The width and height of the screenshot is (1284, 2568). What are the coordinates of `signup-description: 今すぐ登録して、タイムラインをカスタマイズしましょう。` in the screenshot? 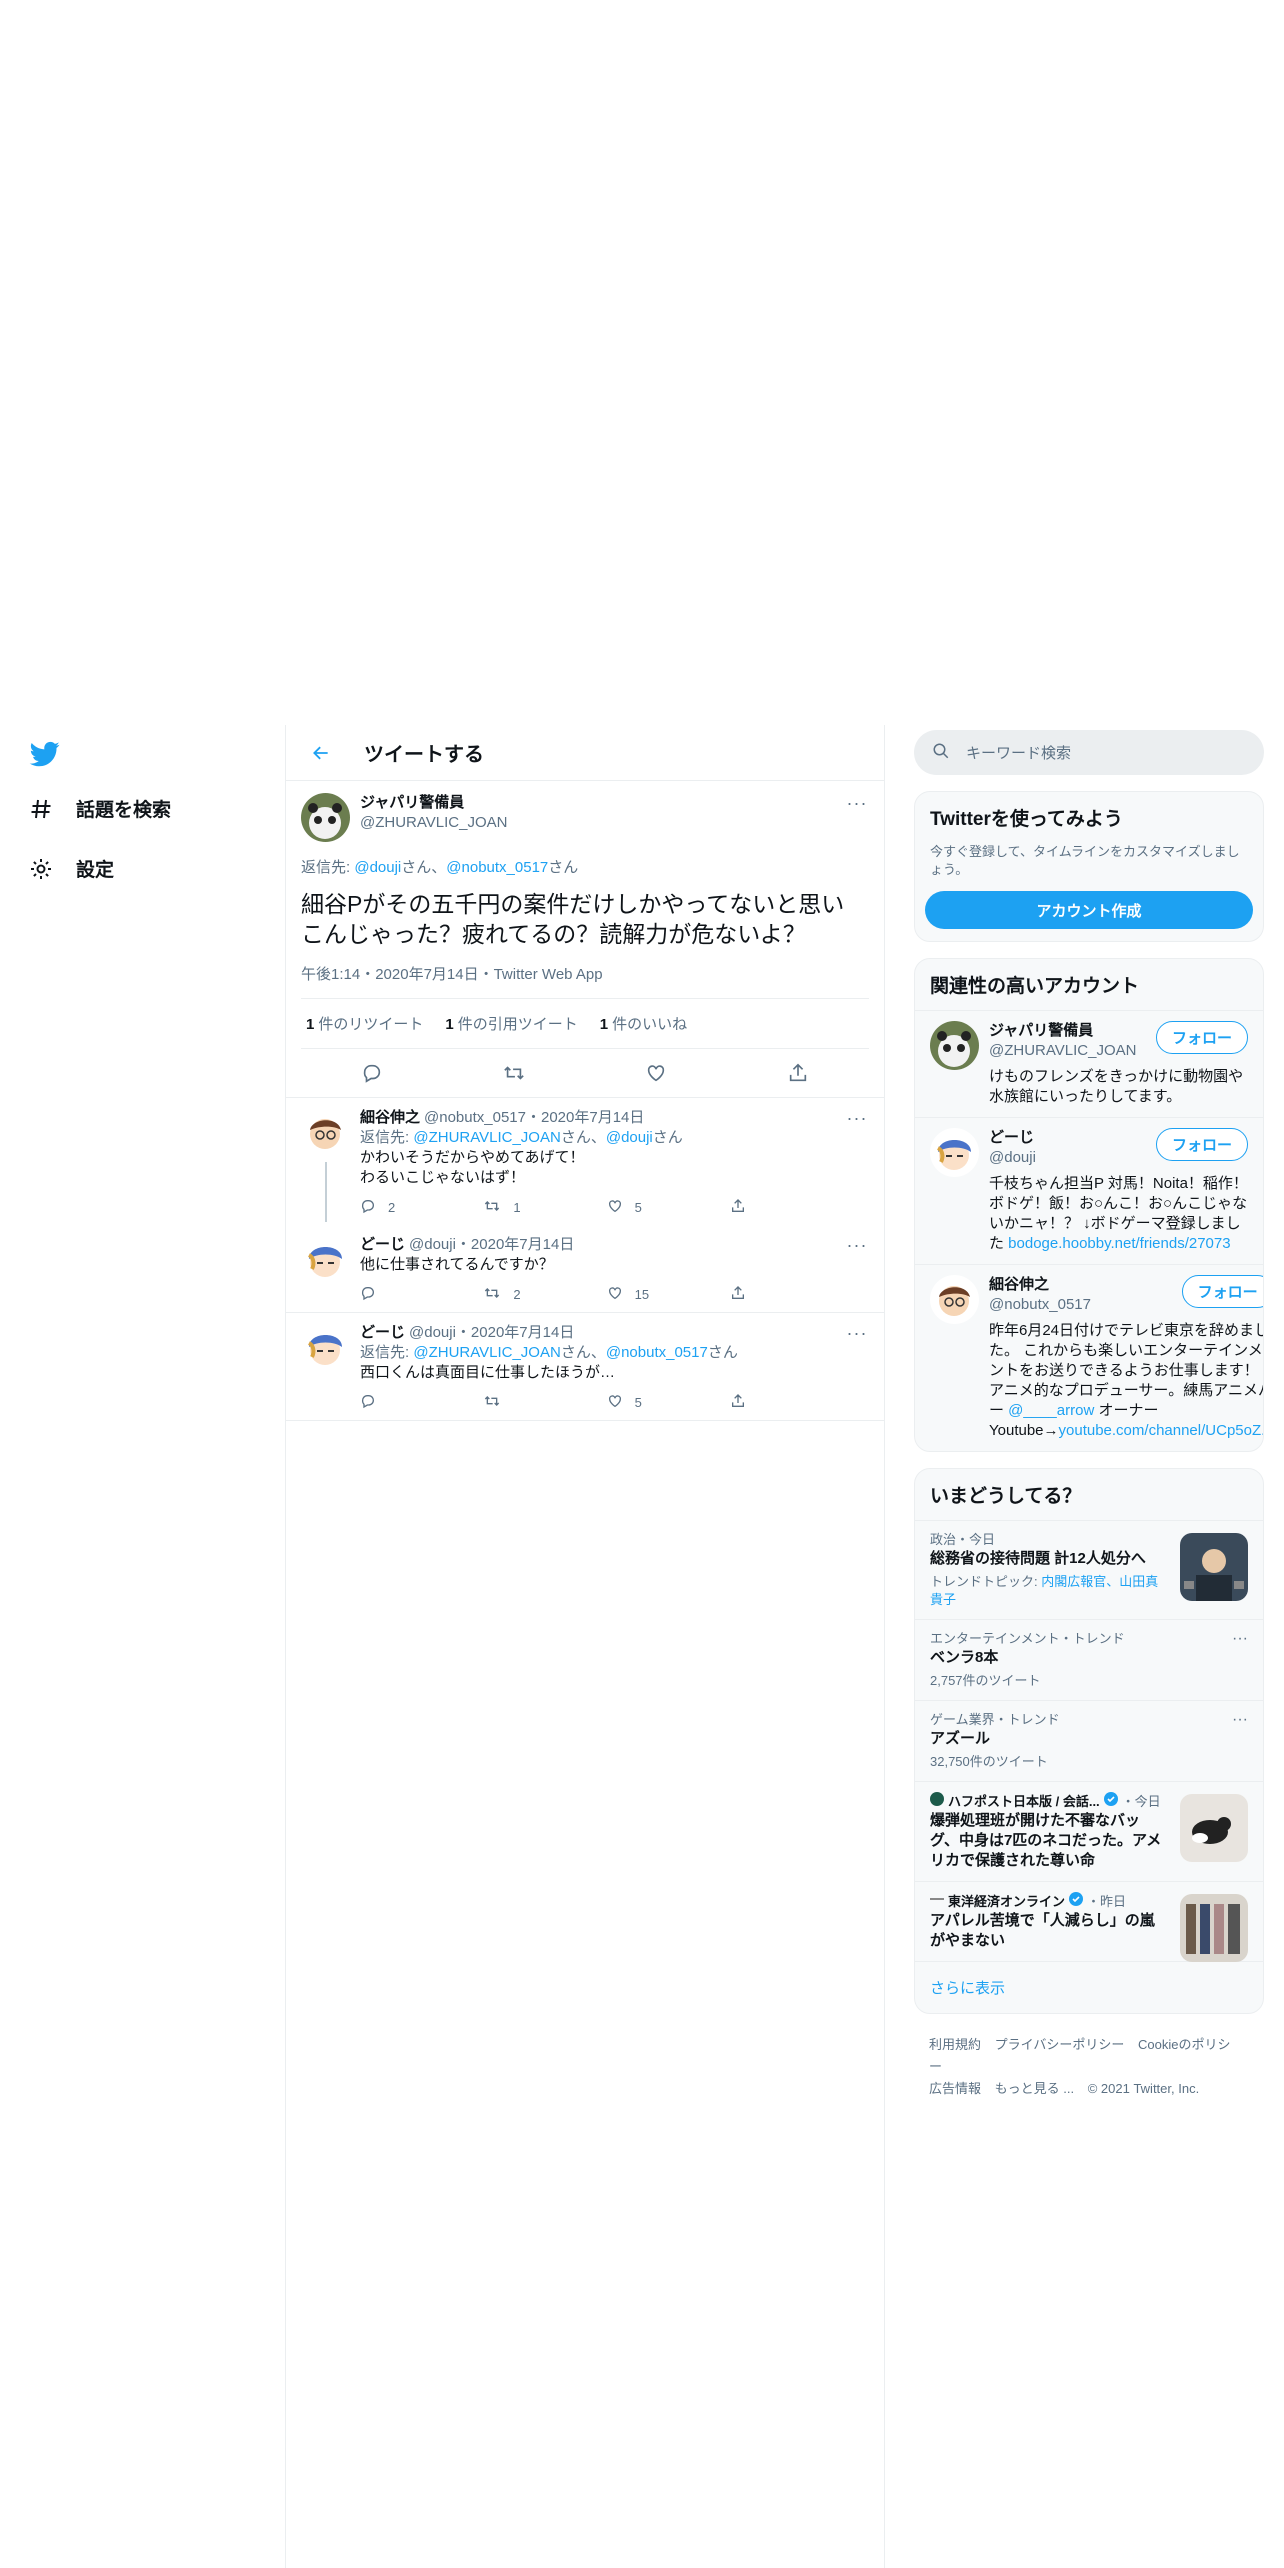 It's located at (1085, 860).